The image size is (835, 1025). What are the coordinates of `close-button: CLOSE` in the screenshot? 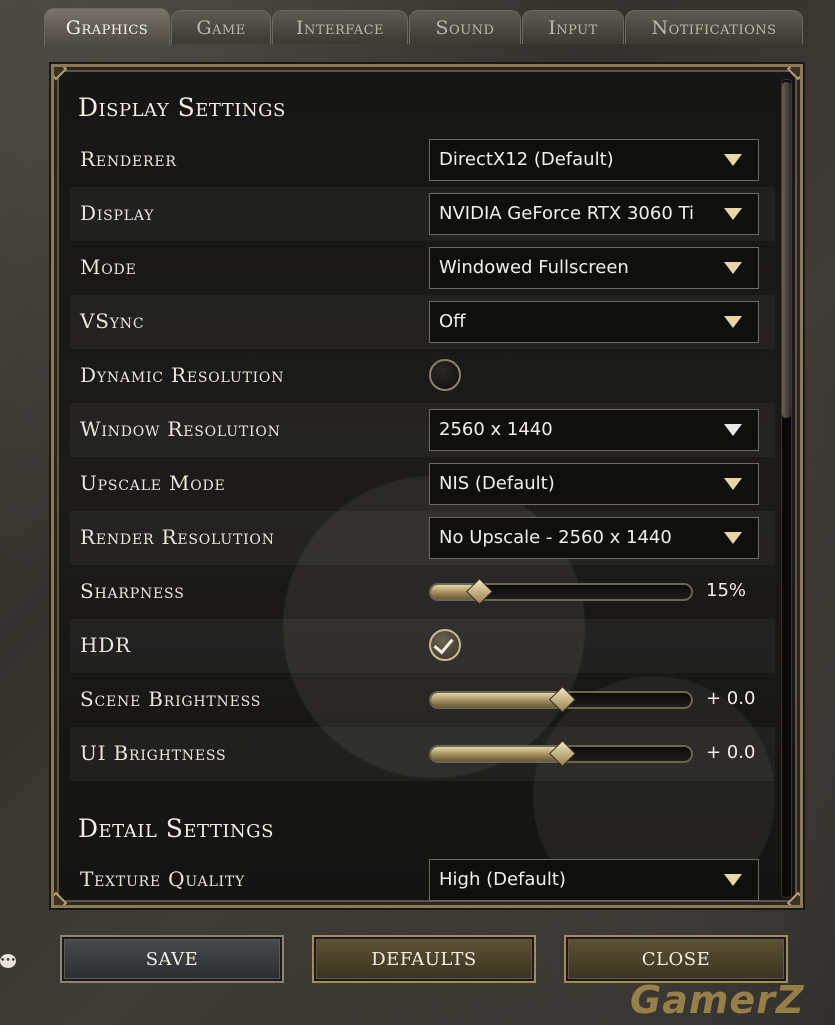 It's located at (676, 959).